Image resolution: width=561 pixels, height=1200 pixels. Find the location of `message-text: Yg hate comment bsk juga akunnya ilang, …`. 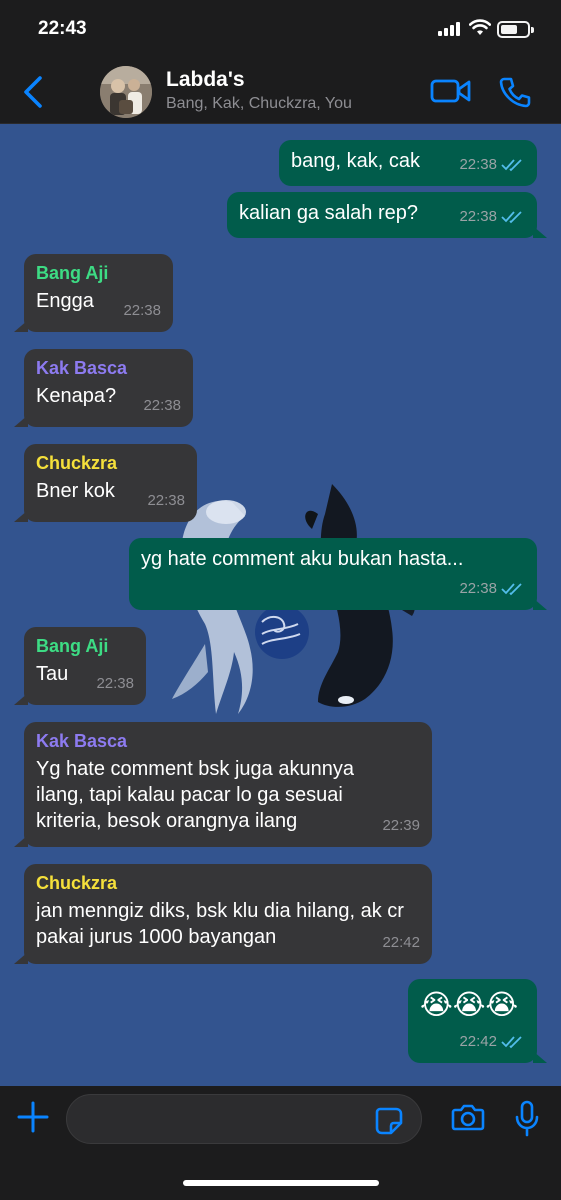

message-text: Yg hate comment bsk juga akunnya ilang, … is located at coordinates (195, 795).